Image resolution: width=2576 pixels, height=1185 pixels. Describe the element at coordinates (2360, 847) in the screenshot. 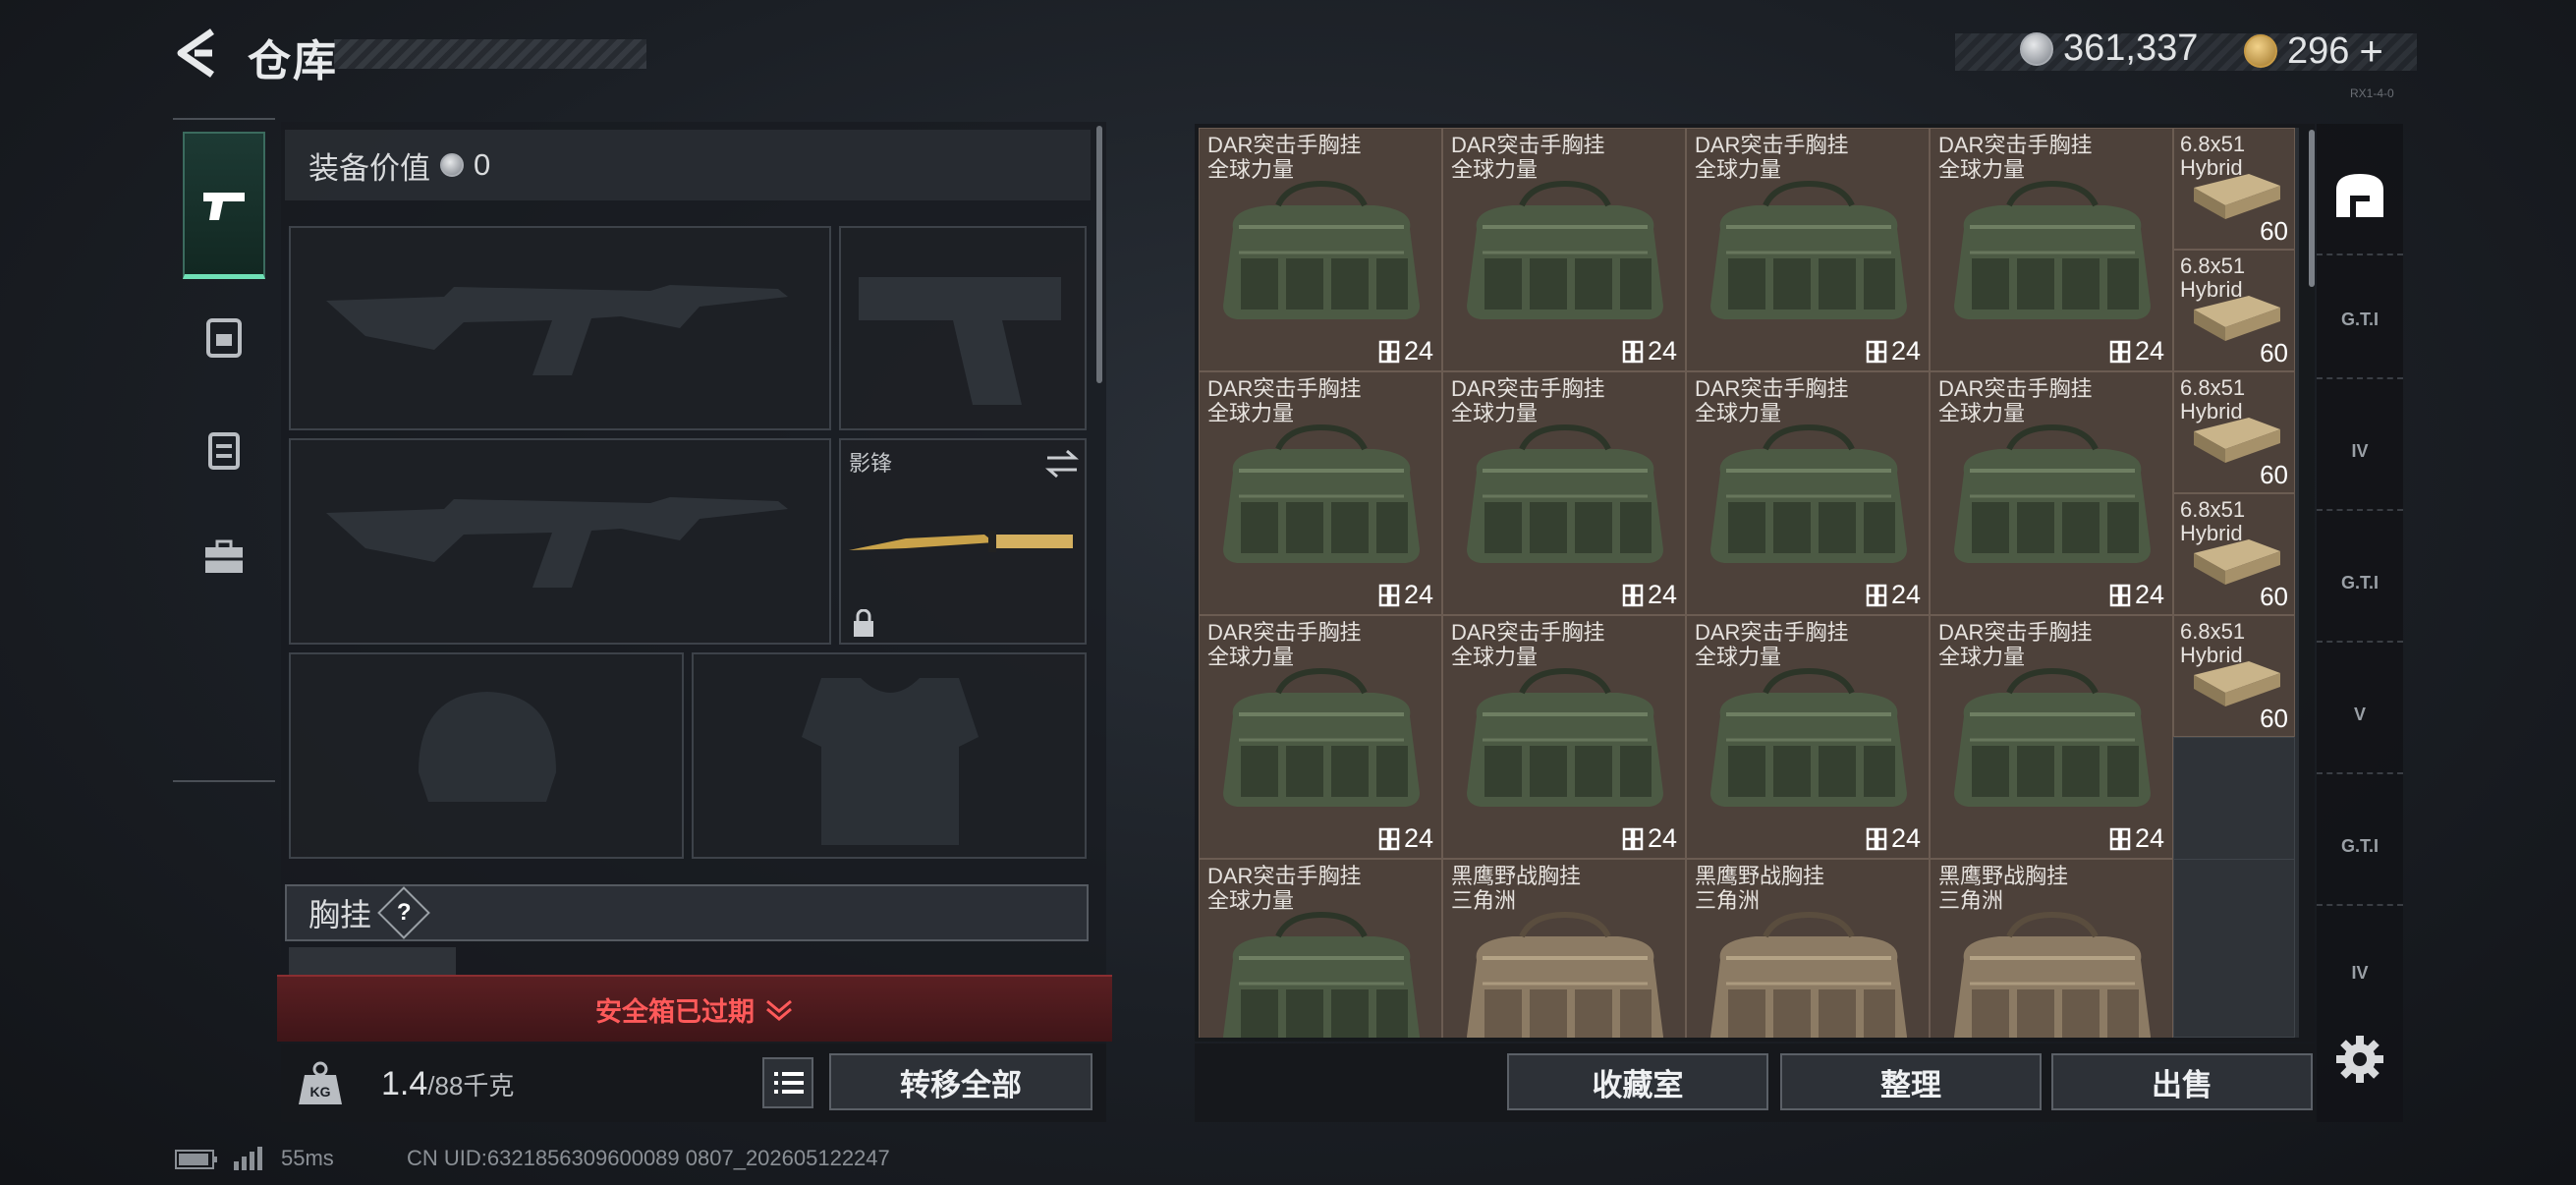

I see `tab-gti-3: G.T.I` at that location.